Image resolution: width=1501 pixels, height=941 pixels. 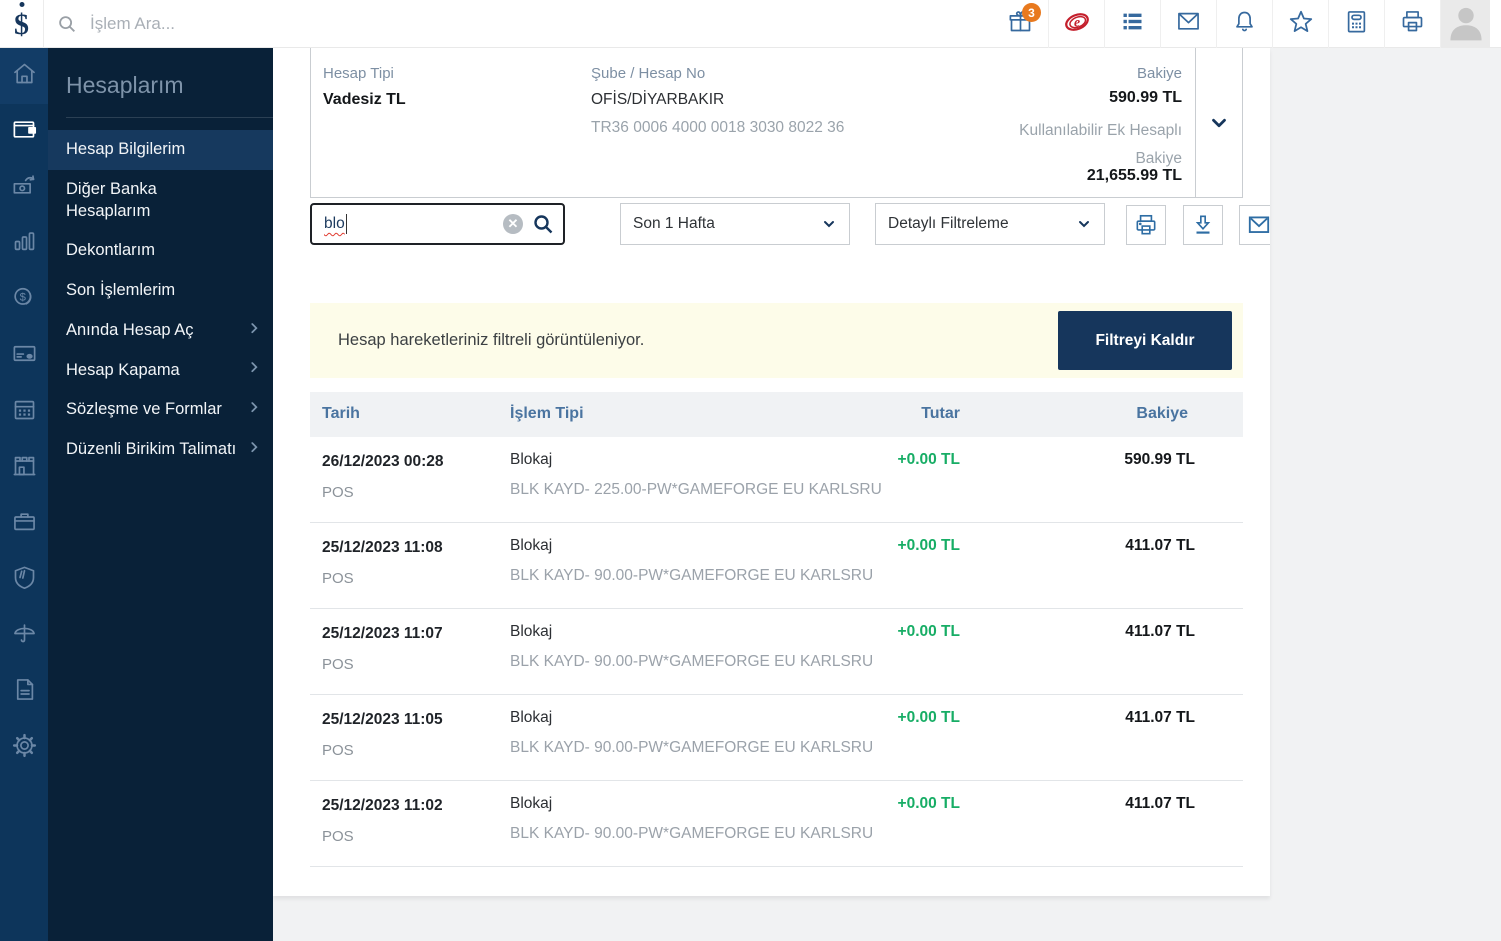 I want to click on sidebar-title: Hesaplarım, so click(x=125, y=85).